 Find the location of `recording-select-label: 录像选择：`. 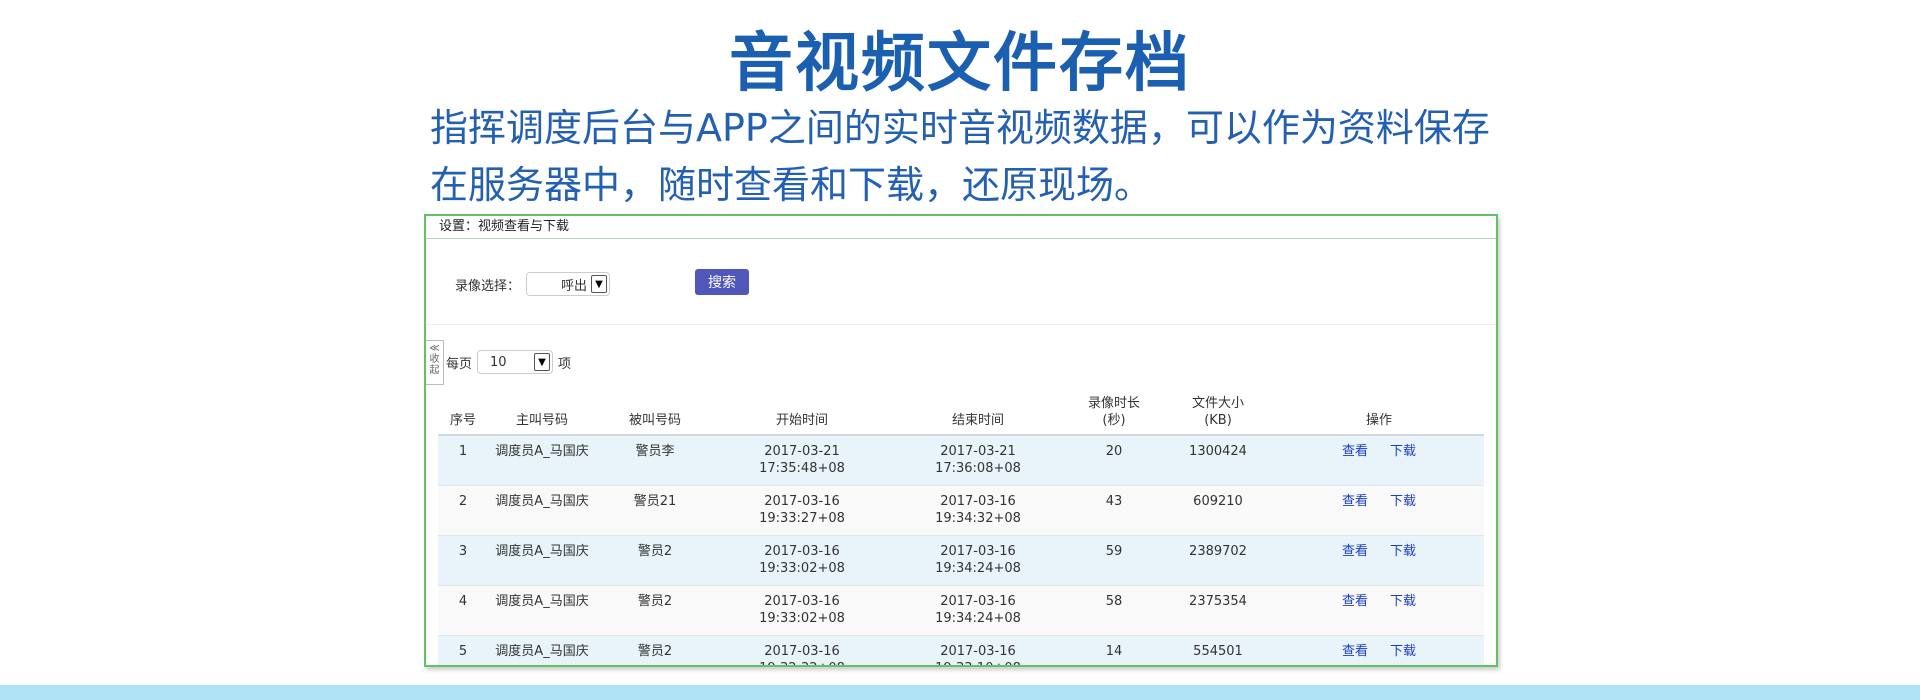

recording-select-label: 录像选择： is located at coordinates (488, 286).